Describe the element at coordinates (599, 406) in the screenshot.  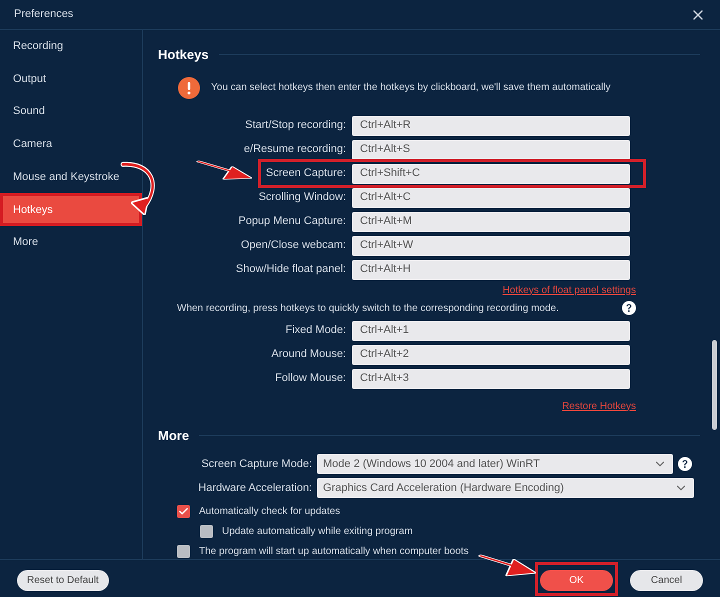
I see `restore-link: Restore Hotkeys` at that location.